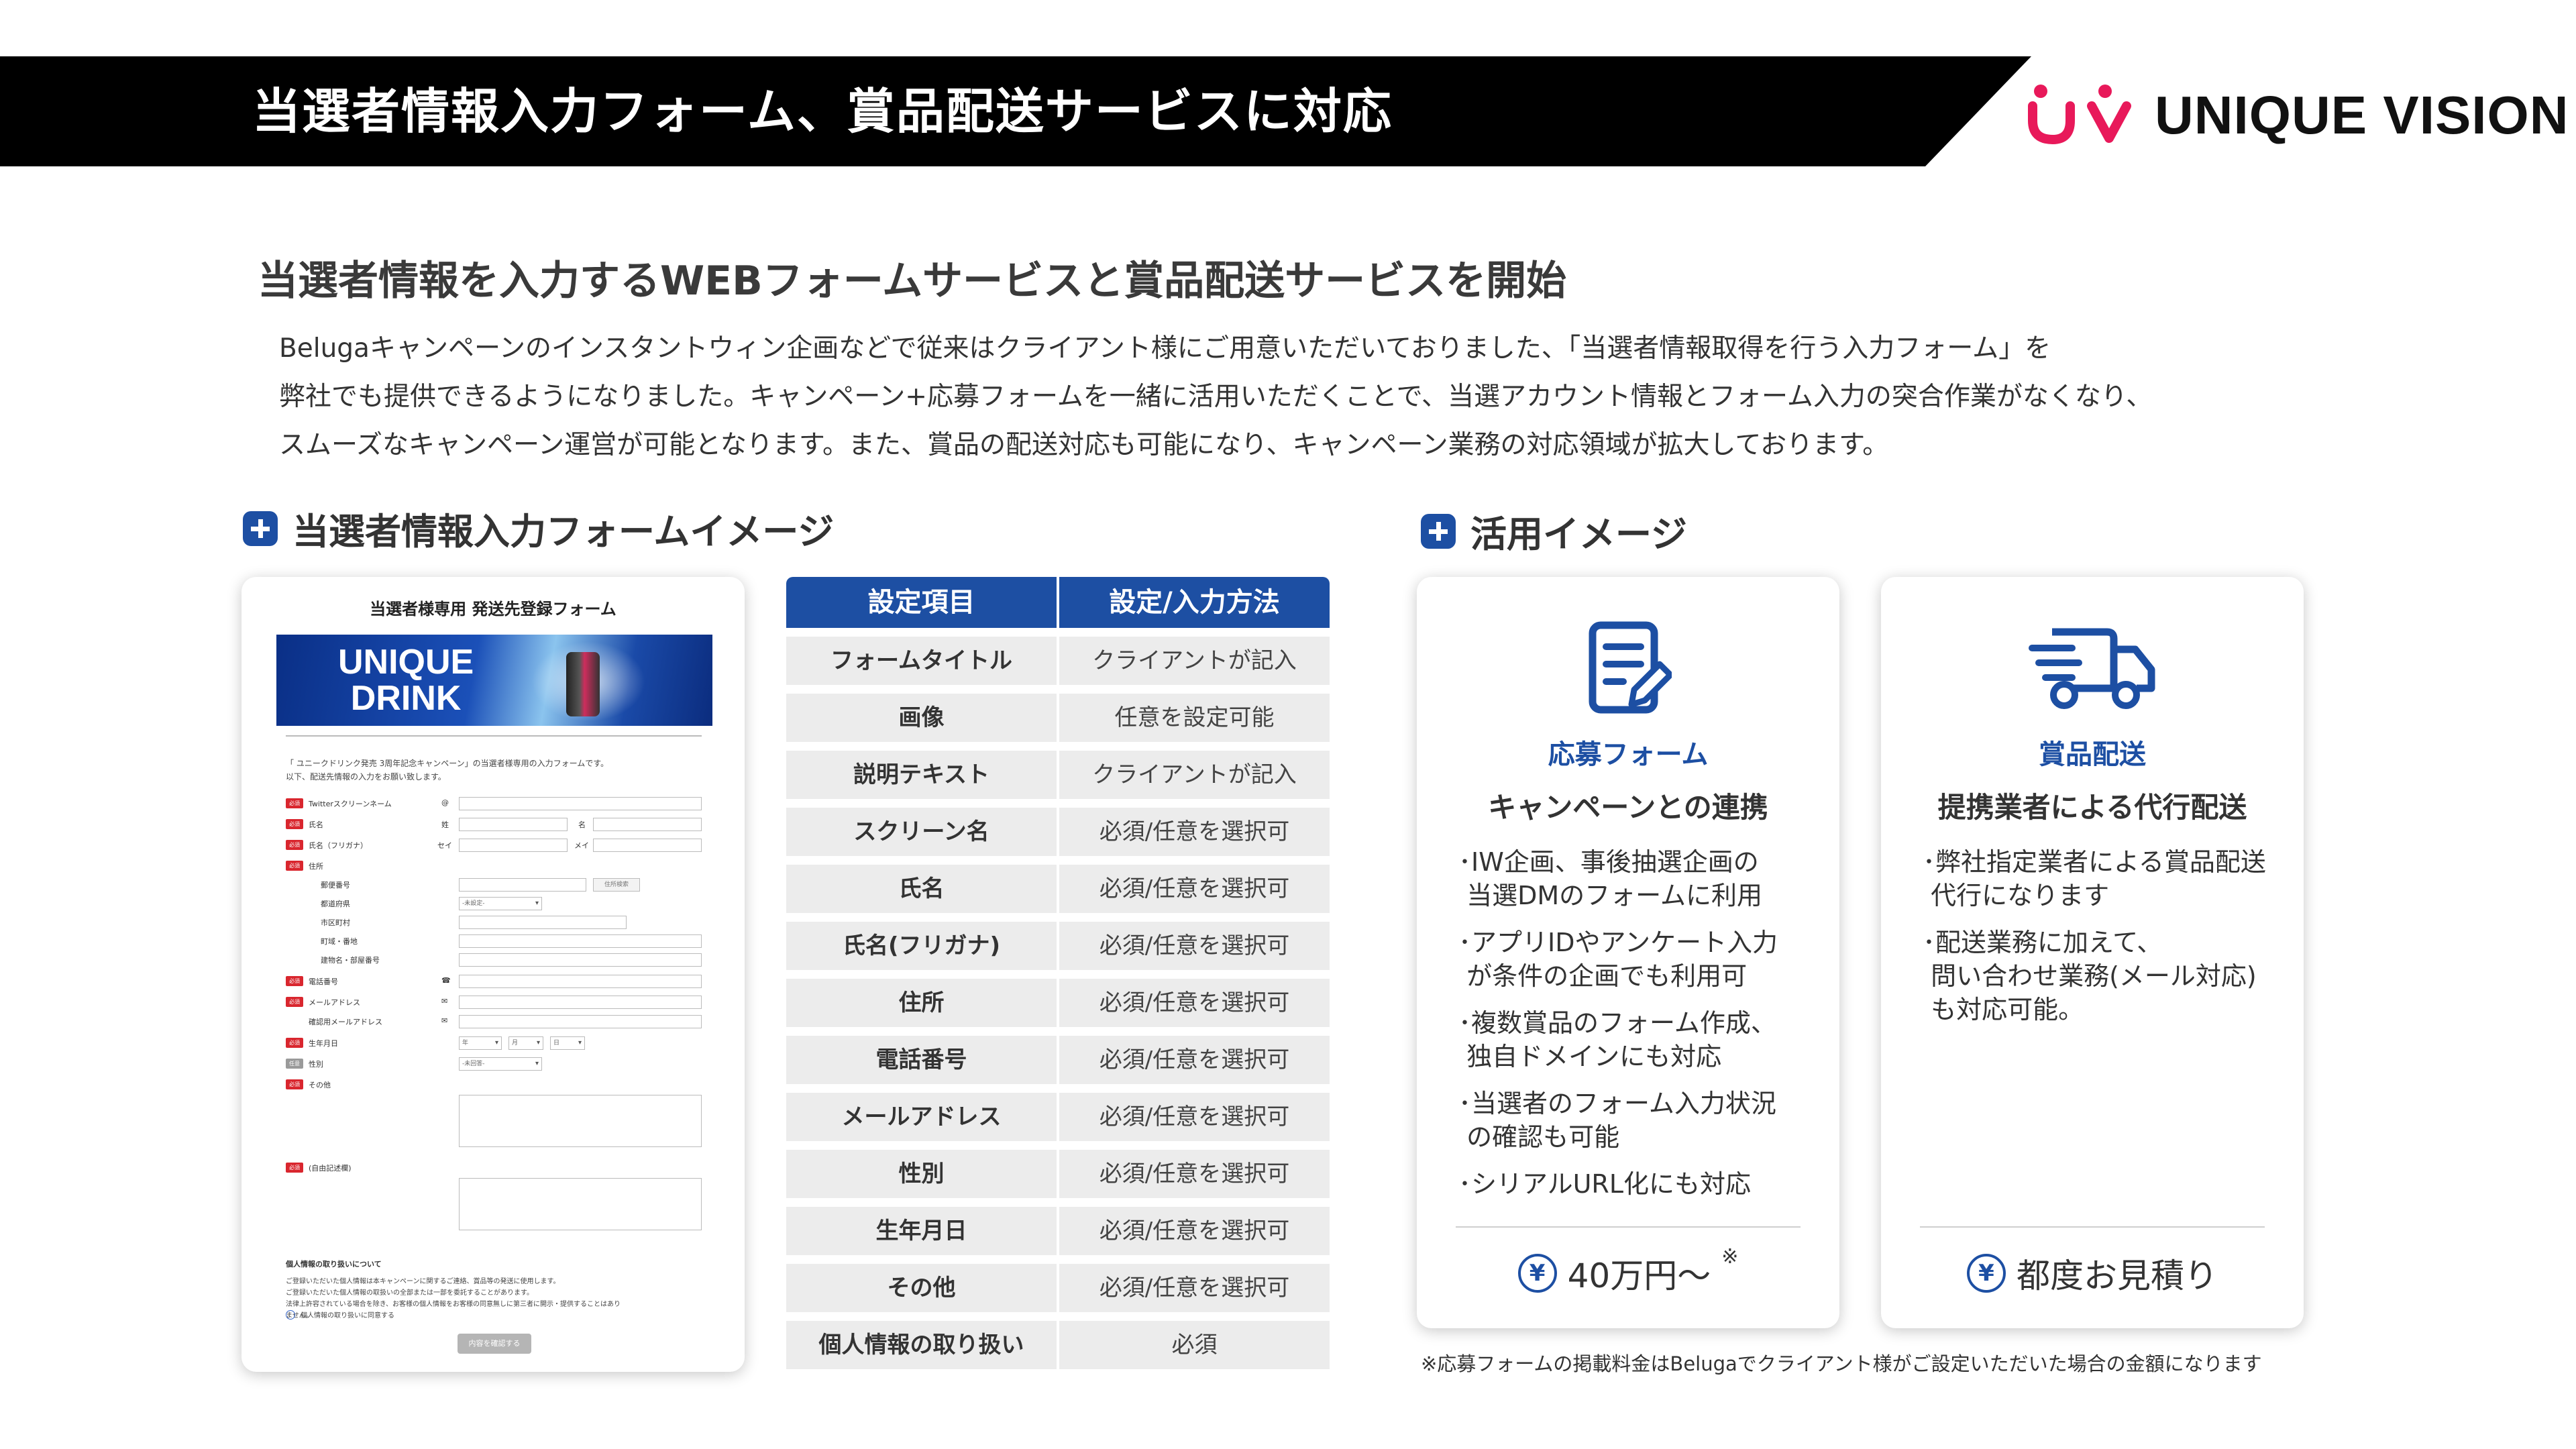  I want to click on twitter-input, so click(580, 803).